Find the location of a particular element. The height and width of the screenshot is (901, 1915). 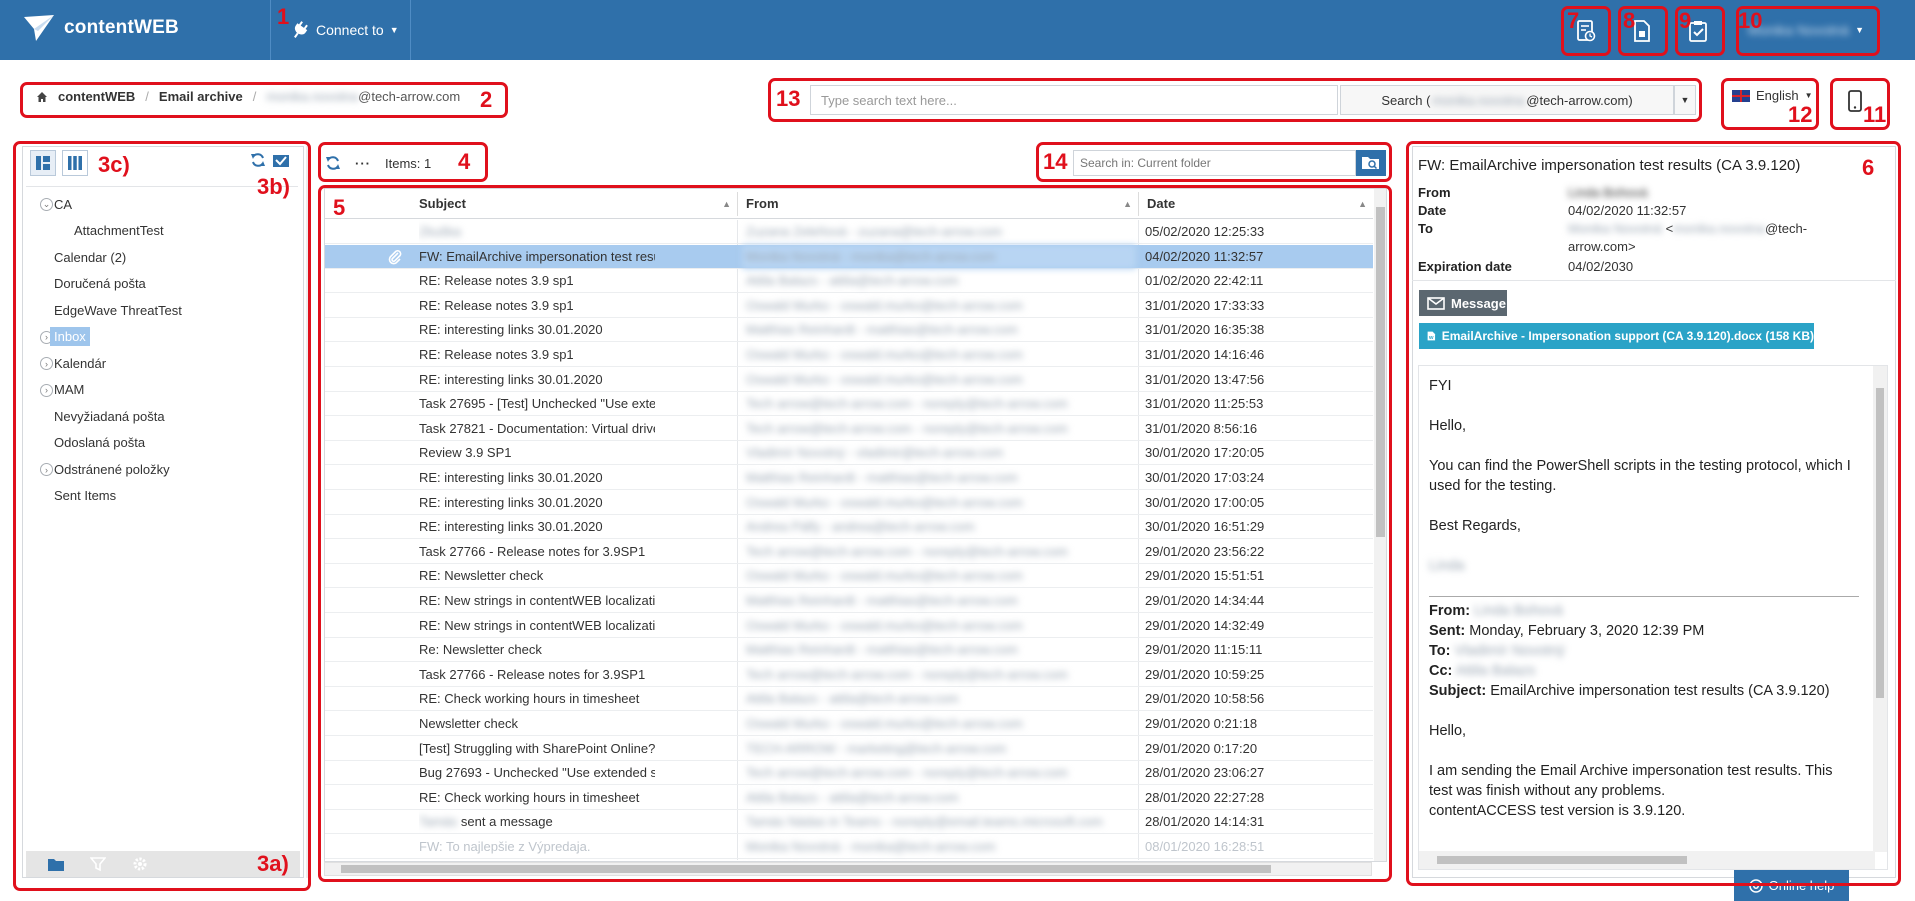

folder-search-placeholder: Search in: Current folder is located at coordinates (1145, 163).